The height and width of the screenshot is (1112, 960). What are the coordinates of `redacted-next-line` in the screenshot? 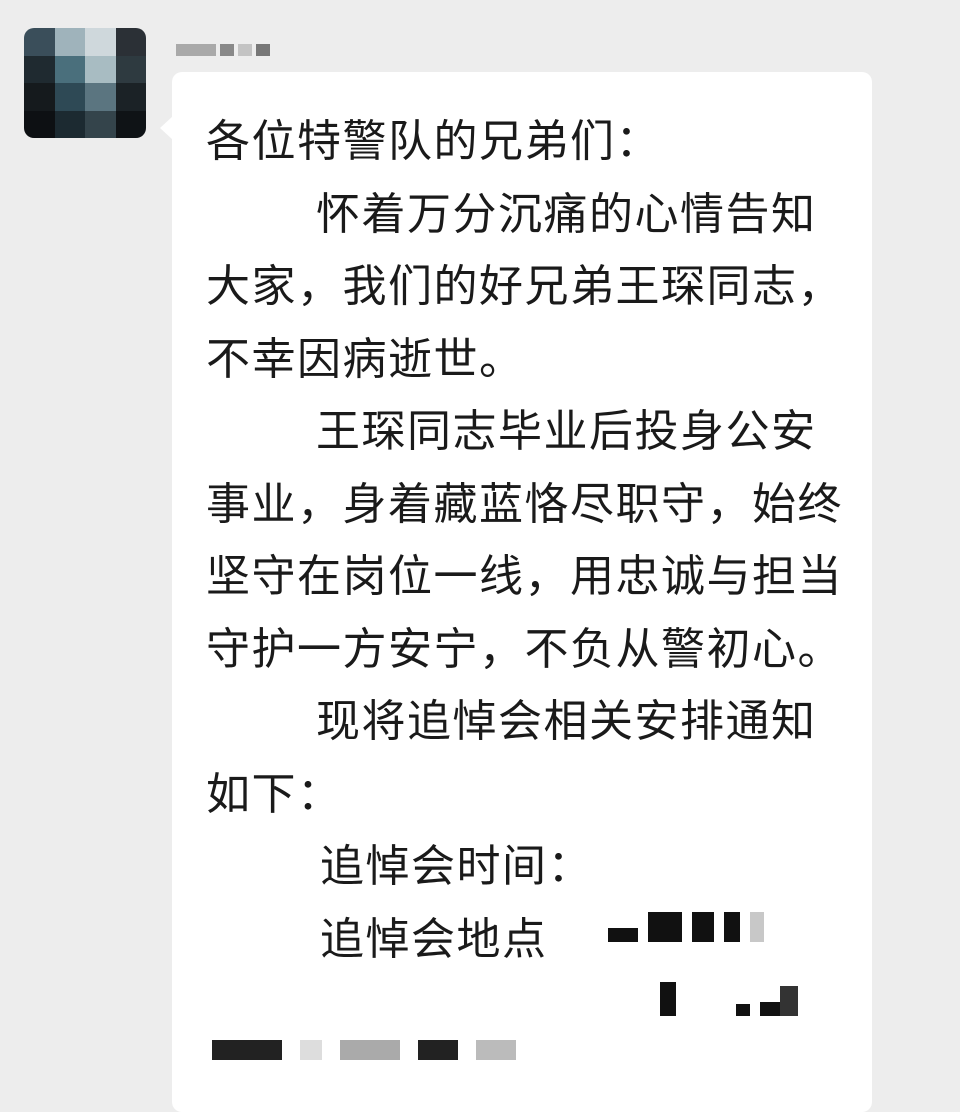 It's located at (364, 1050).